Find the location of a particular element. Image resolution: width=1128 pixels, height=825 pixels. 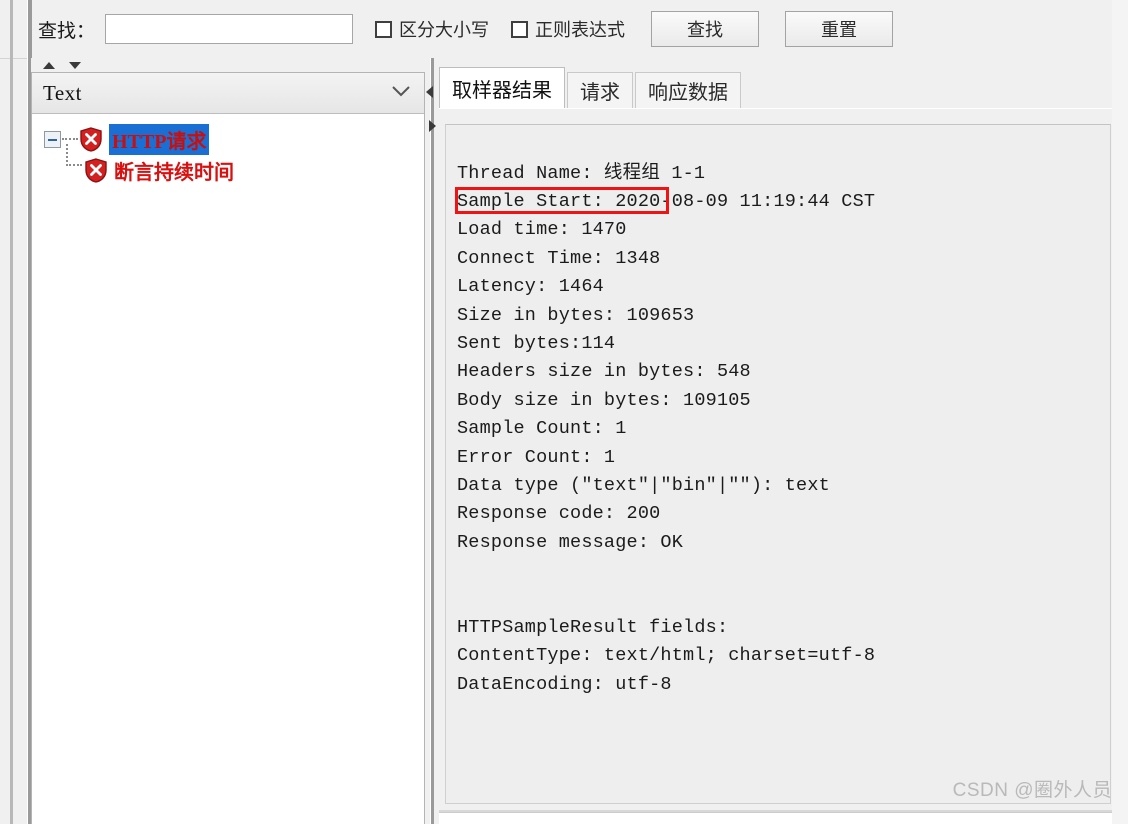

search-toolbar: 查找： 区分大小写 正则表达式 查找 重置 is located at coordinates (564, 29).